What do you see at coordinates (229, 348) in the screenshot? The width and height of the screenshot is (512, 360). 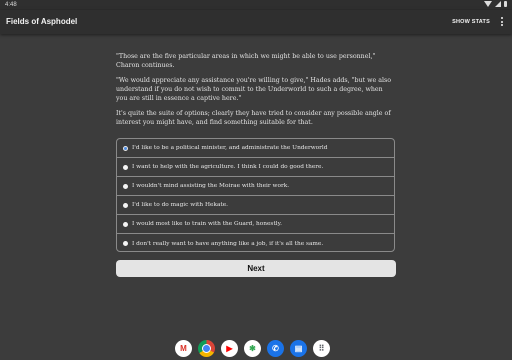 I see `youtube-icon: ▶` at bounding box center [229, 348].